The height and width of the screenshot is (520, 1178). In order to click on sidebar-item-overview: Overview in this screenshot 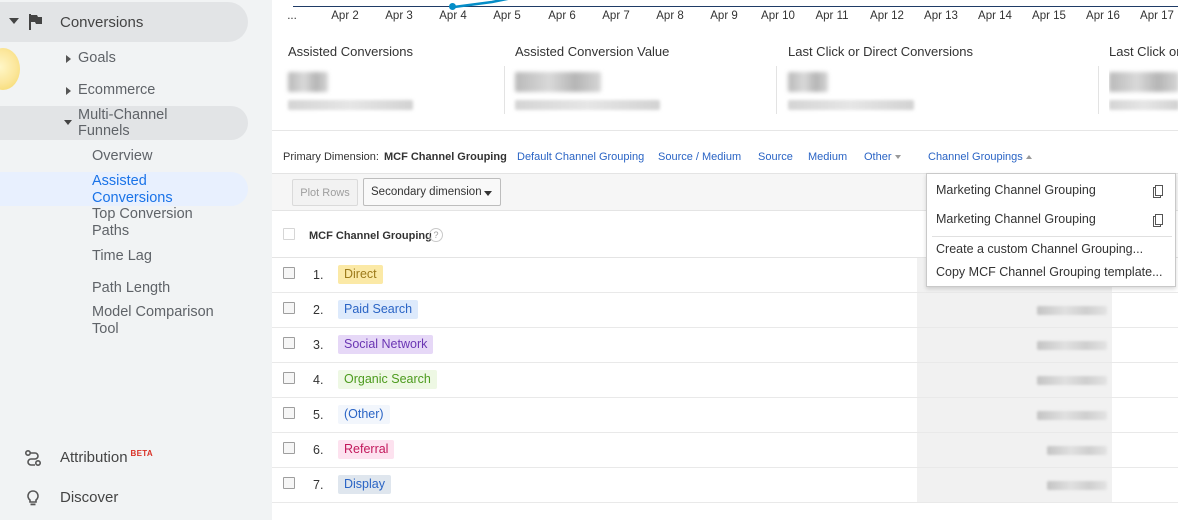, I will do `click(122, 156)`.